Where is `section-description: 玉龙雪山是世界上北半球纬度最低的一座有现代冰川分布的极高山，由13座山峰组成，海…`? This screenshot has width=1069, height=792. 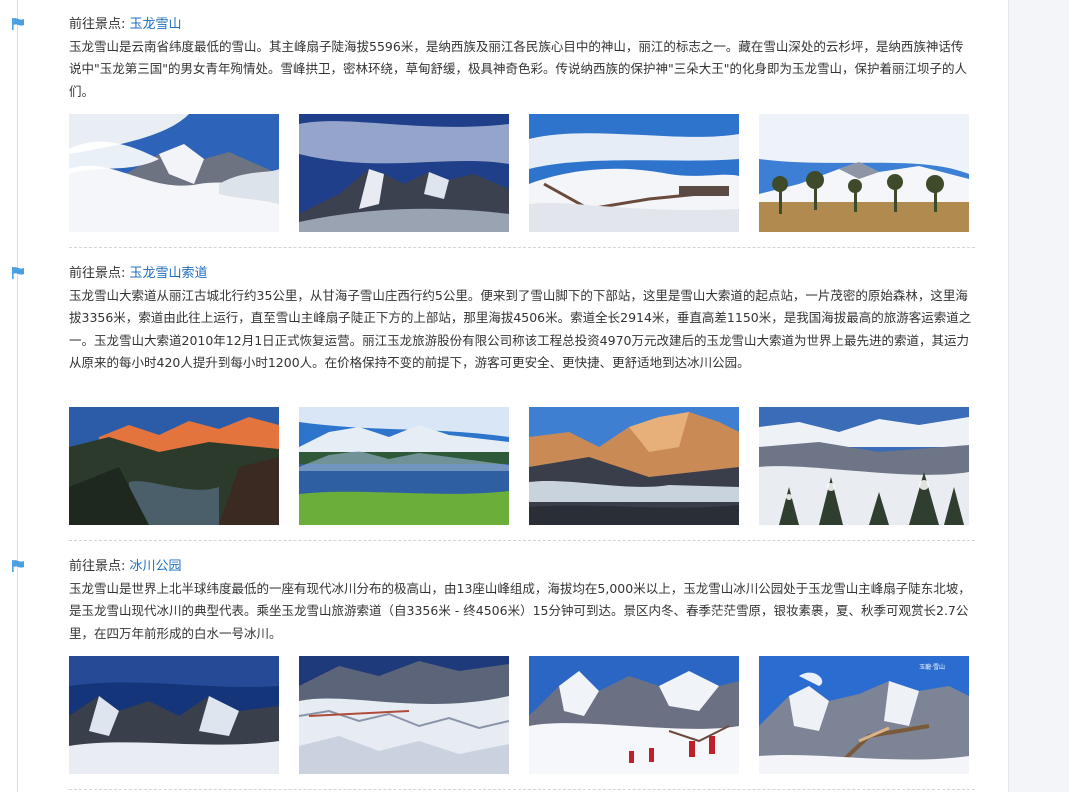
section-description: 玉龙雪山是世界上北半球纬度最低的一座有现代冰川分布的极高山，由13座山峰组成，海… is located at coordinates (520, 611).